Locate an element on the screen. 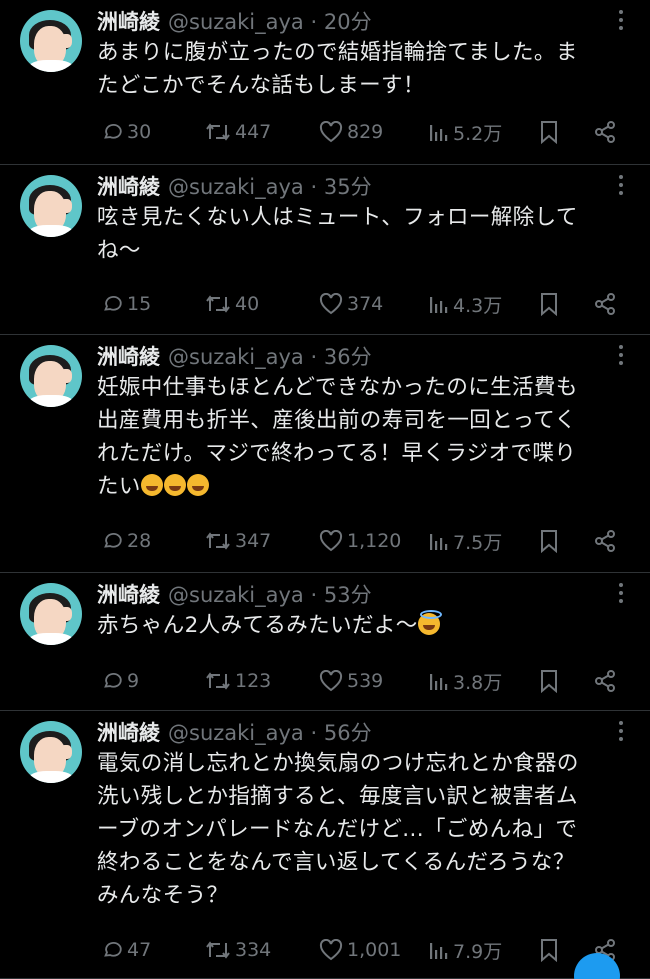 Image resolution: width=650 pixels, height=979 pixels. reply-button: 9 is located at coordinates (120, 681).